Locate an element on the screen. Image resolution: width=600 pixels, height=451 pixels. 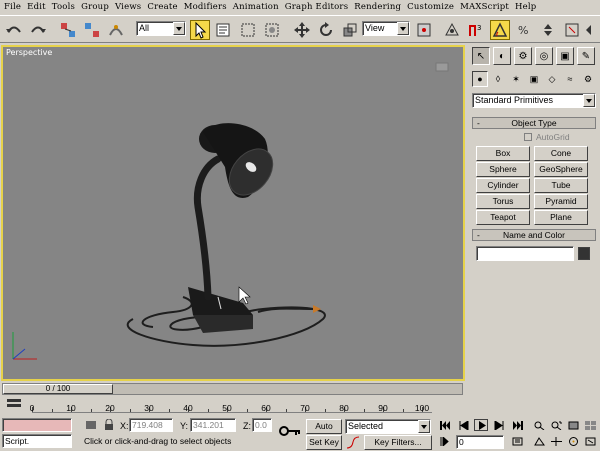
time-configuration-icon is located at coordinates (517, 441).